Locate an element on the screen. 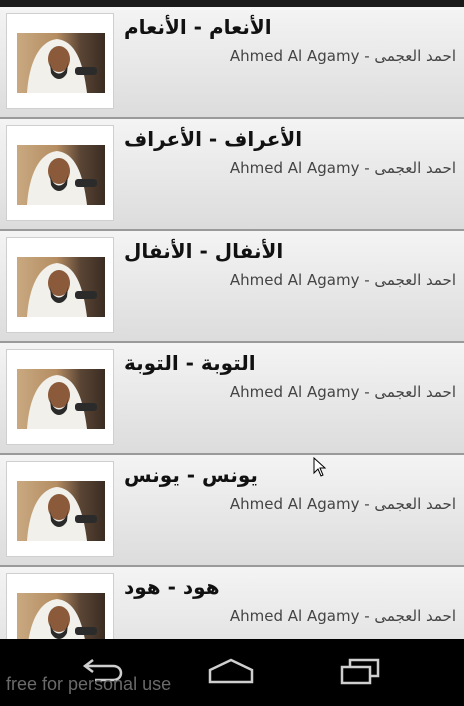 The height and width of the screenshot is (706, 464). surah-title: هود - هود is located at coordinates (172, 587).